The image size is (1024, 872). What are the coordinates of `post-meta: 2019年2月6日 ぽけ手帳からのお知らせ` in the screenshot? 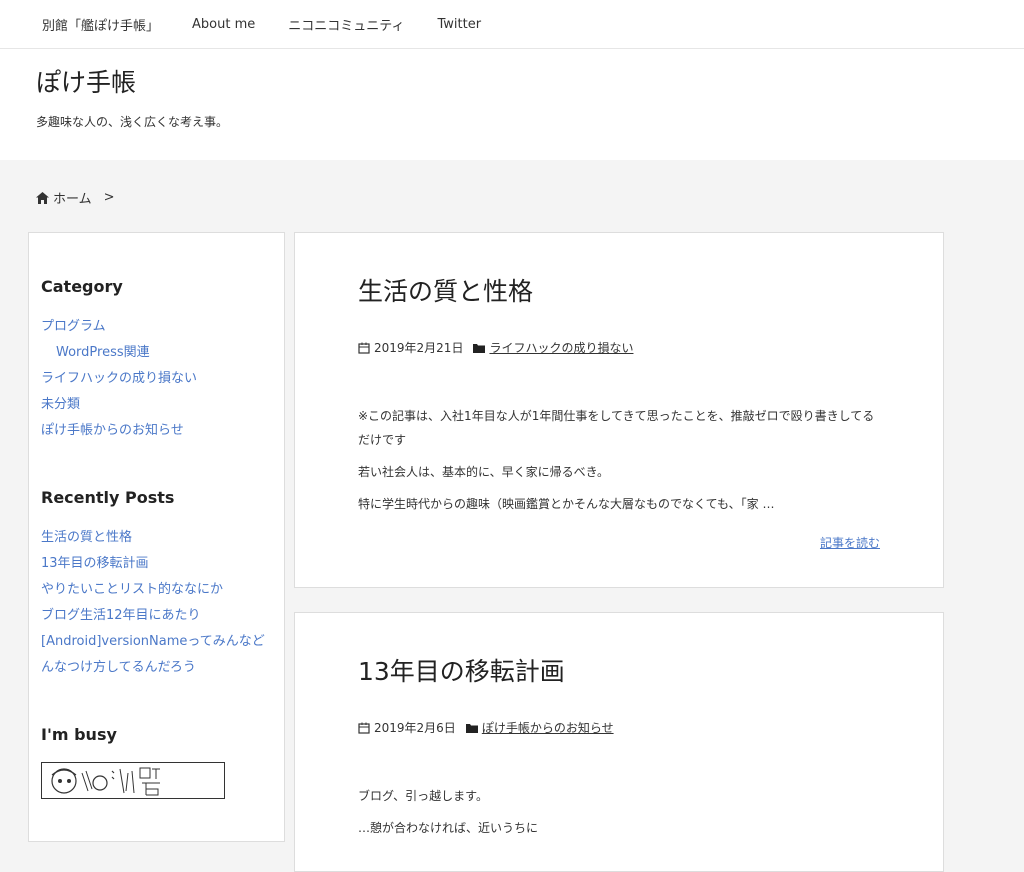 It's located at (619, 727).